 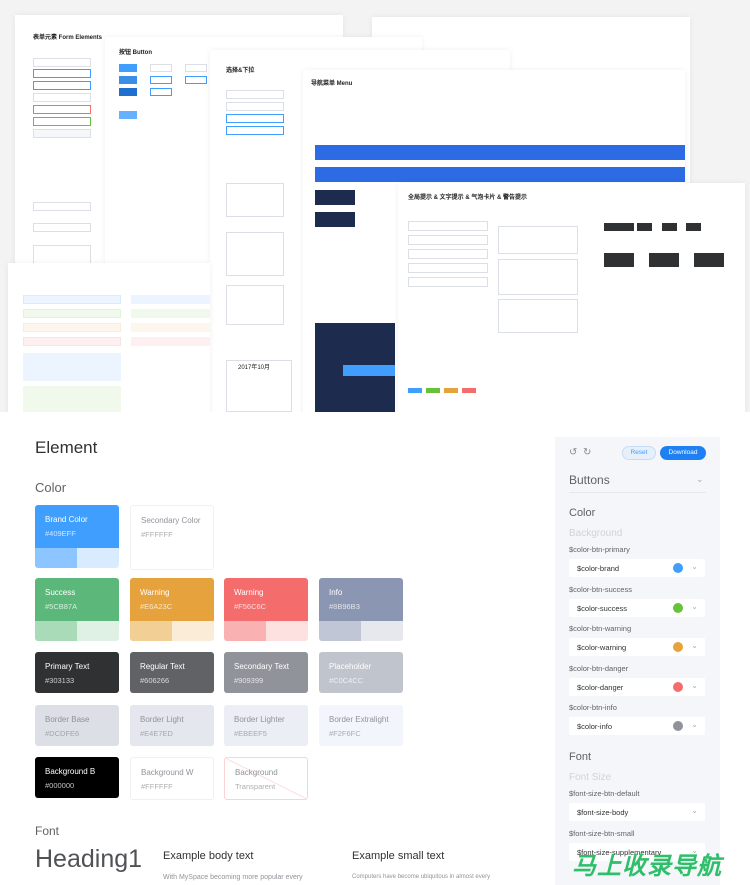 I want to click on color-title: Color, so click(x=582, y=513).